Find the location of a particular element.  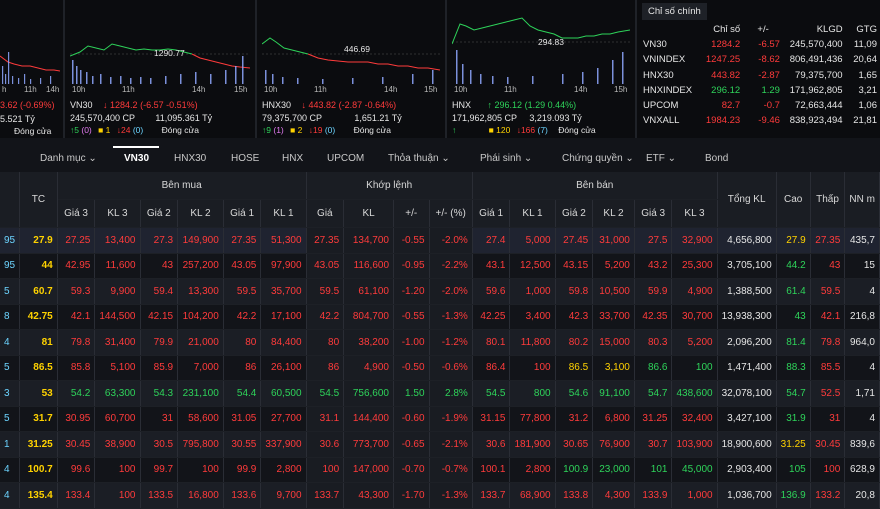

tab-etf: ETF ⌄ is located at coordinates (661, 159).